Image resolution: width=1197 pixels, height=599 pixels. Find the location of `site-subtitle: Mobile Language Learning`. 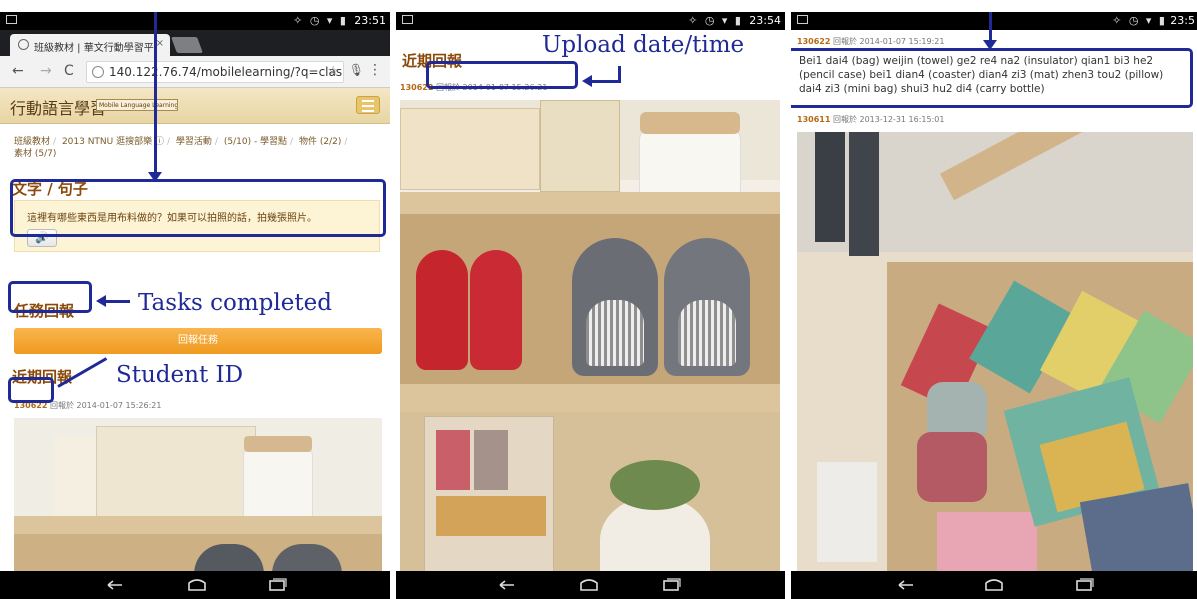

site-subtitle: Mobile Language Learning is located at coordinates (137, 105).